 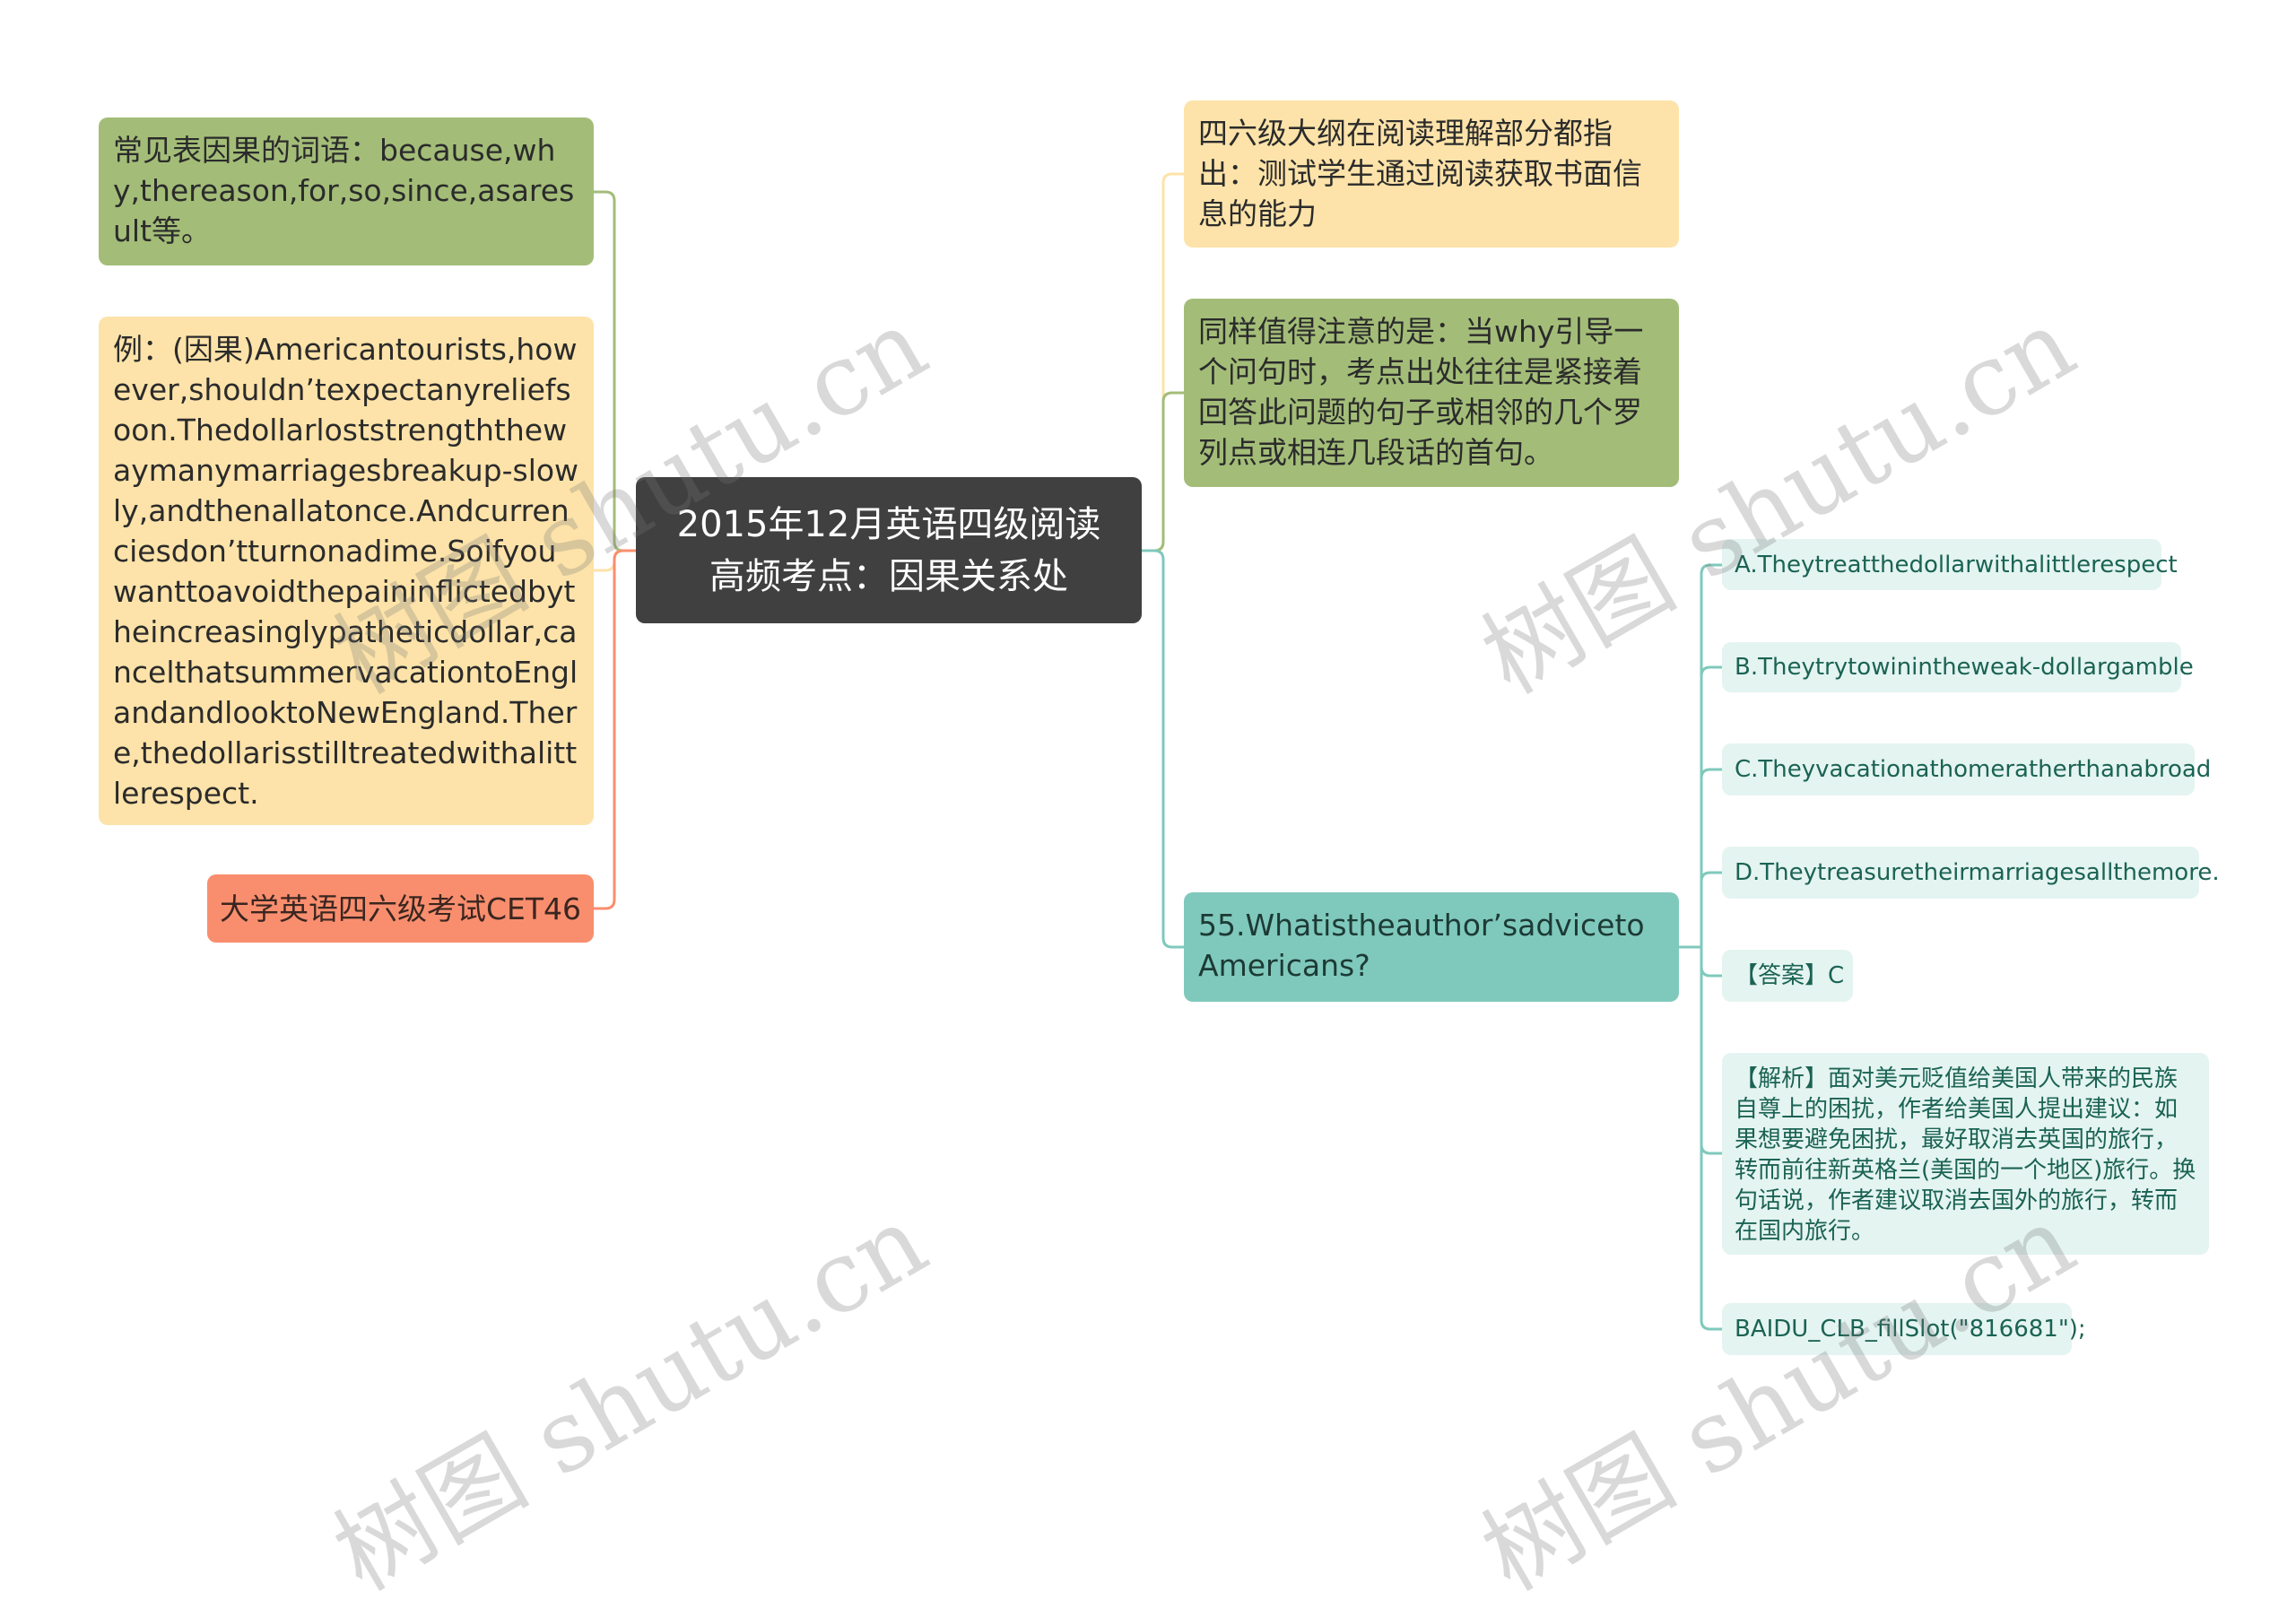 I want to click on connector-left-salmon, so click(x=615, y=729).